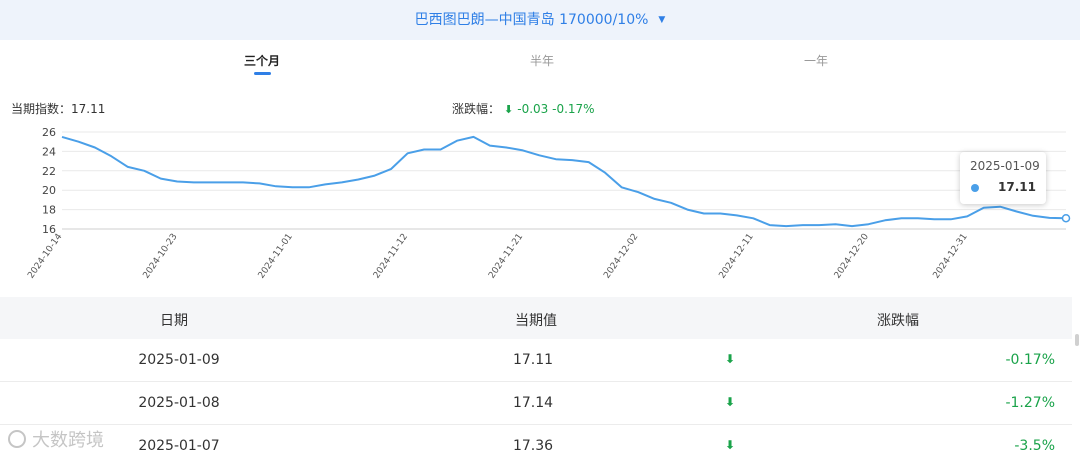  Describe the element at coordinates (531, 20) in the screenshot. I see `route-title: 巴西图巴朗—中国青岛 170000/10%` at that location.